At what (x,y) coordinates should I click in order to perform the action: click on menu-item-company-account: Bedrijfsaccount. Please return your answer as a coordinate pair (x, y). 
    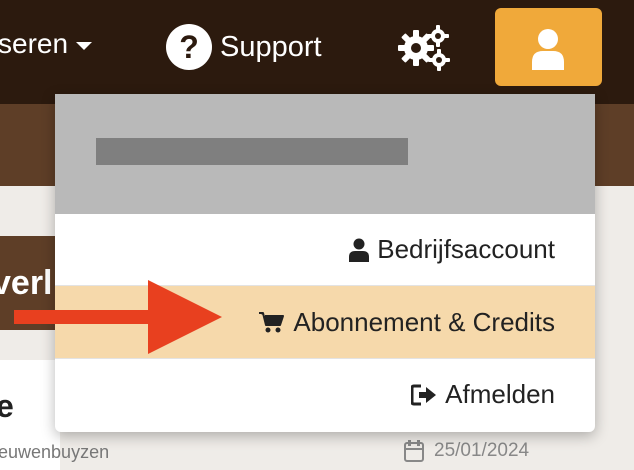
    Looking at the image, I should click on (325, 250).